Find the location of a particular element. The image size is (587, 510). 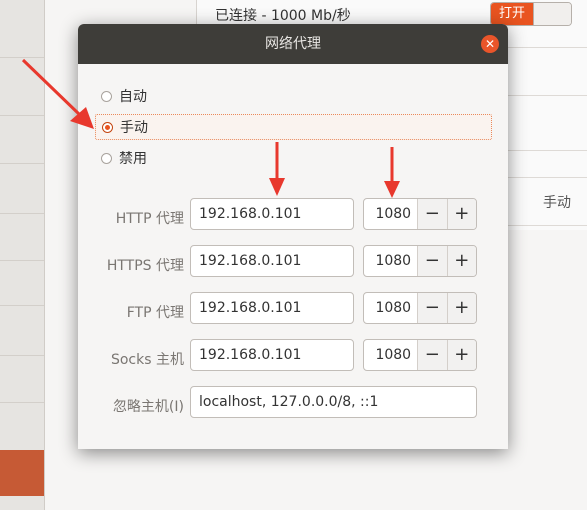

https-proxy-label: HTTPS 代理 is located at coordinates (145, 266).